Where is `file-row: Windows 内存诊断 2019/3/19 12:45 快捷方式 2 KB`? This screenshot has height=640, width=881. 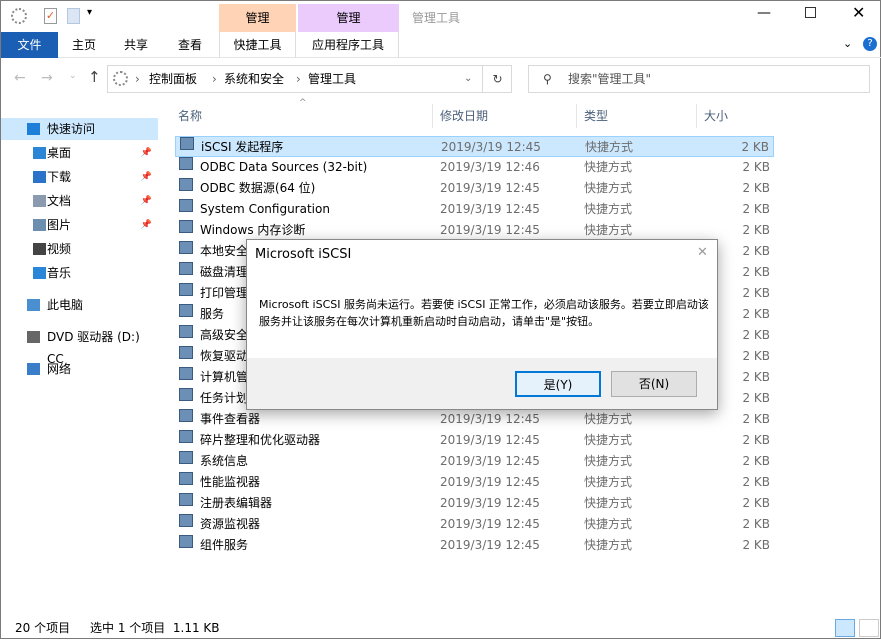
file-row: Windows 内存诊断 2019/3/19 12:45 快捷方式 2 KB is located at coordinates (474, 230).